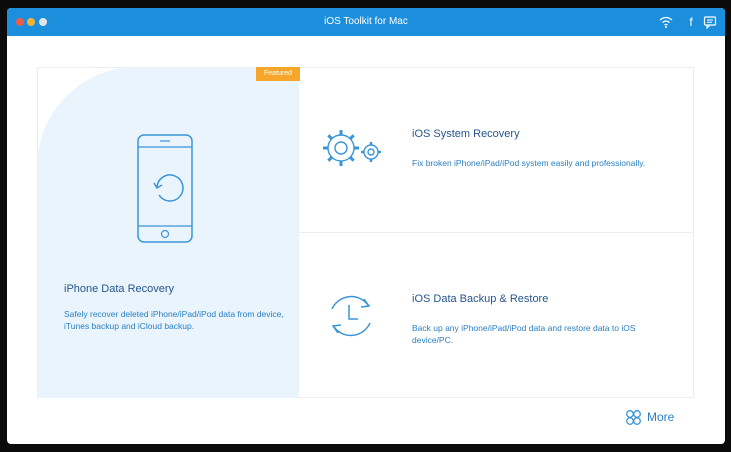  Describe the element at coordinates (351, 316) in the screenshot. I see `clock-sync-icon` at that location.